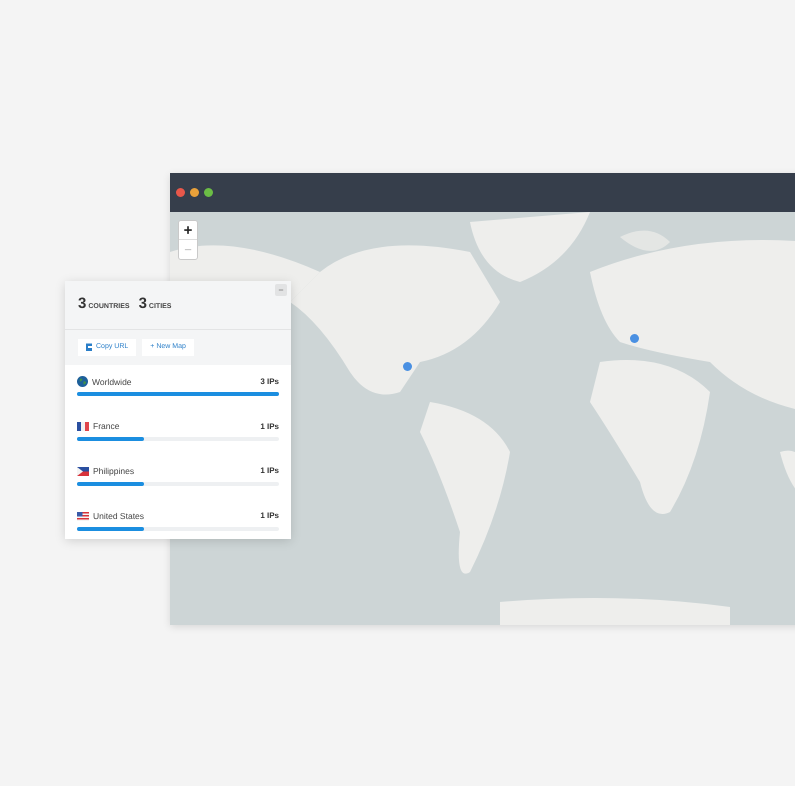 Image resolution: width=795 pixels, height=786 pixels. What do you see at coordinates (89, 347) in the screenshot?
I see `clipboard-icon` at bounding box center [89, 347].